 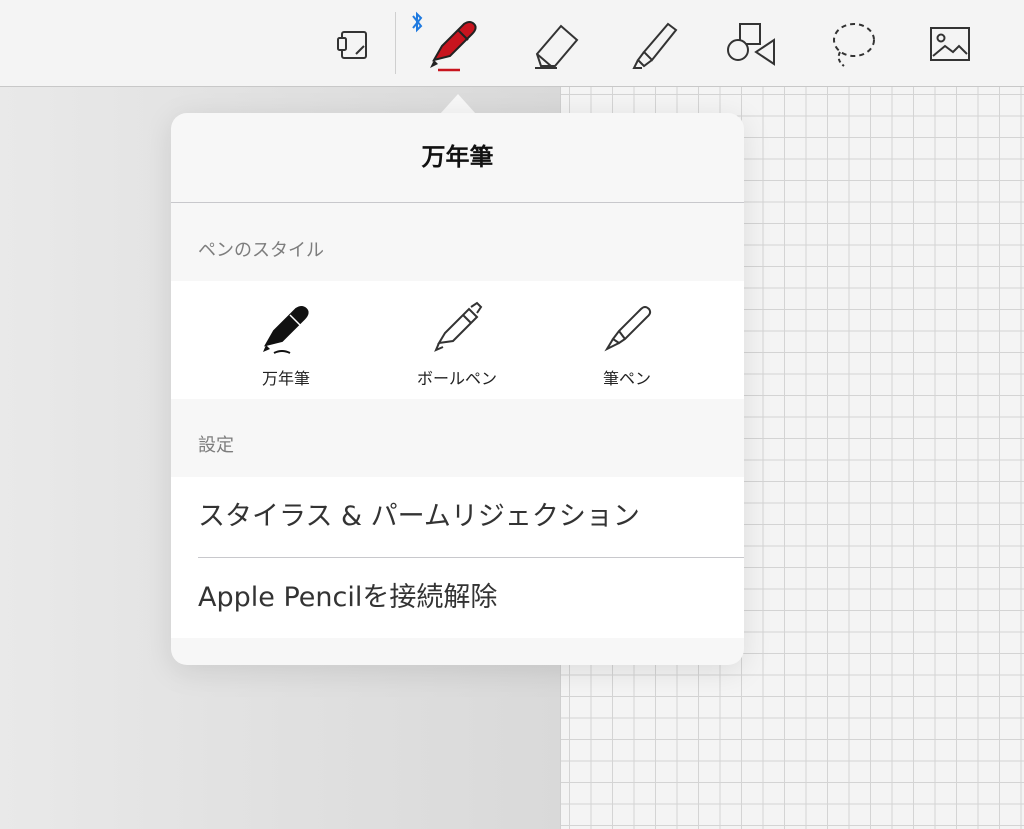 I want to click on page-layout-icon, so click(x=352, y=45).